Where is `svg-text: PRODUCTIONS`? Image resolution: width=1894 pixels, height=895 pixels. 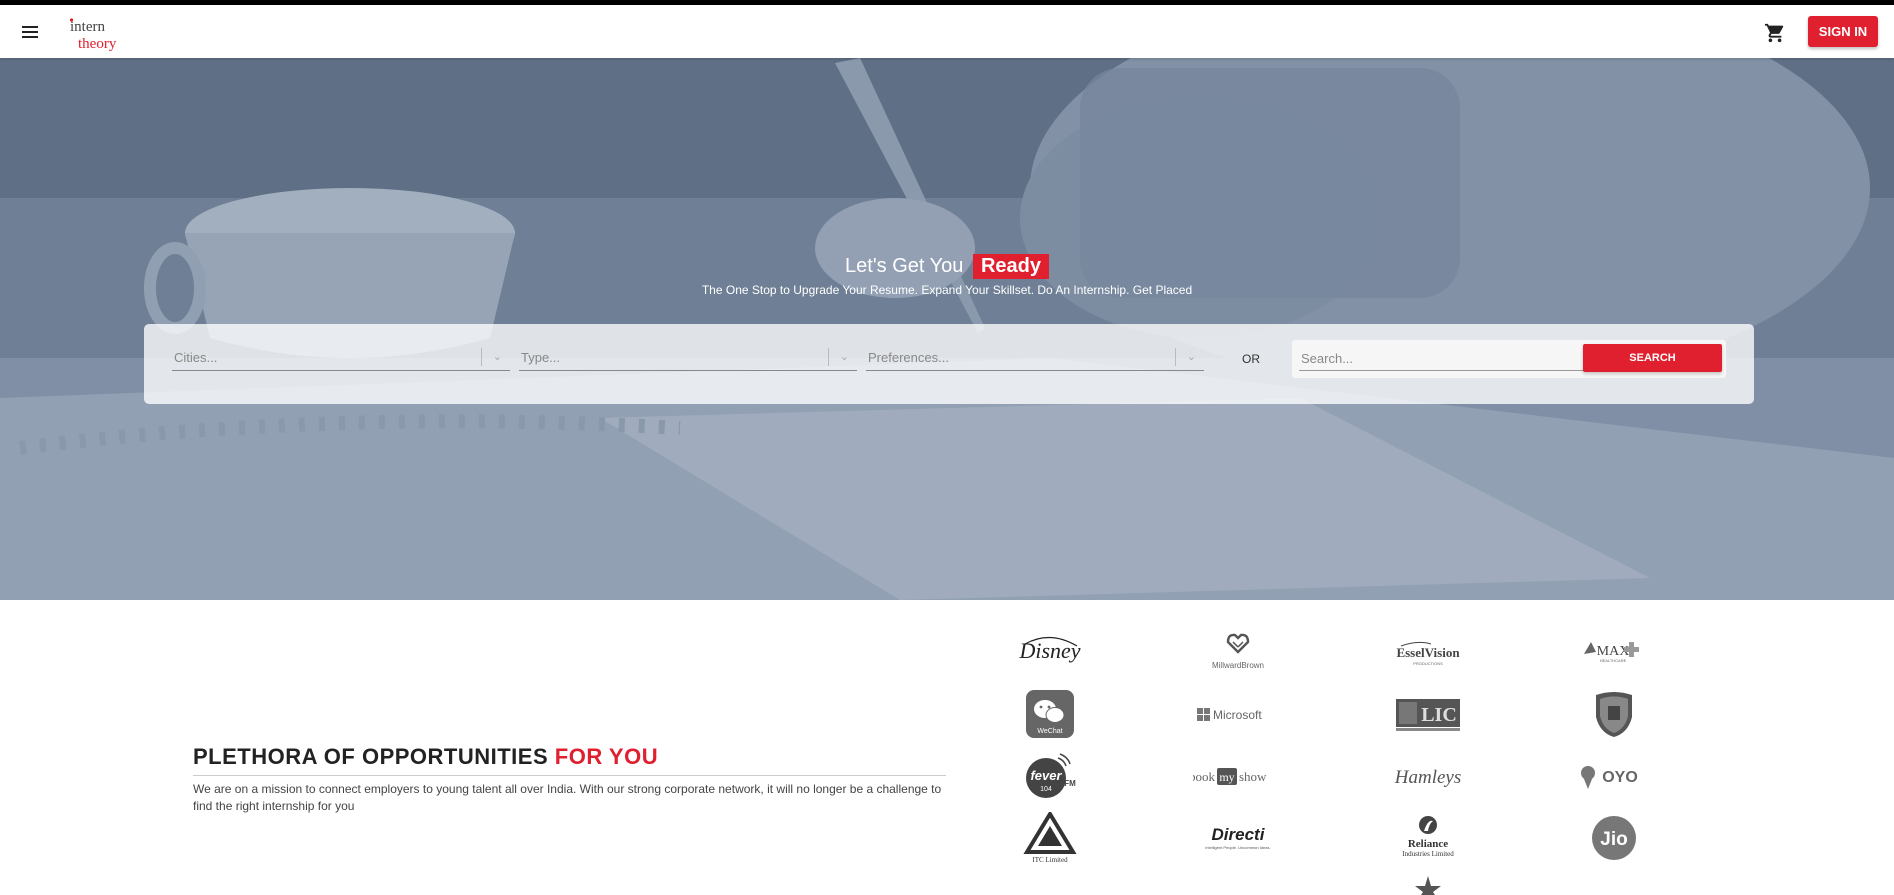
svg-text: PRODUCTIONS is located at coordinates (1428, 663).